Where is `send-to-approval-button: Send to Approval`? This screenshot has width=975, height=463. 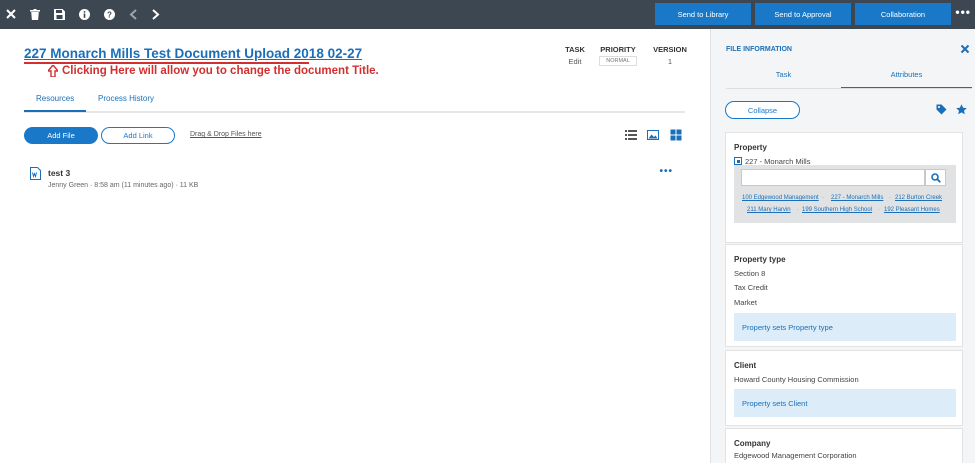 send-to-approval-button: Send to Approval is located at coordinates (803, 14).